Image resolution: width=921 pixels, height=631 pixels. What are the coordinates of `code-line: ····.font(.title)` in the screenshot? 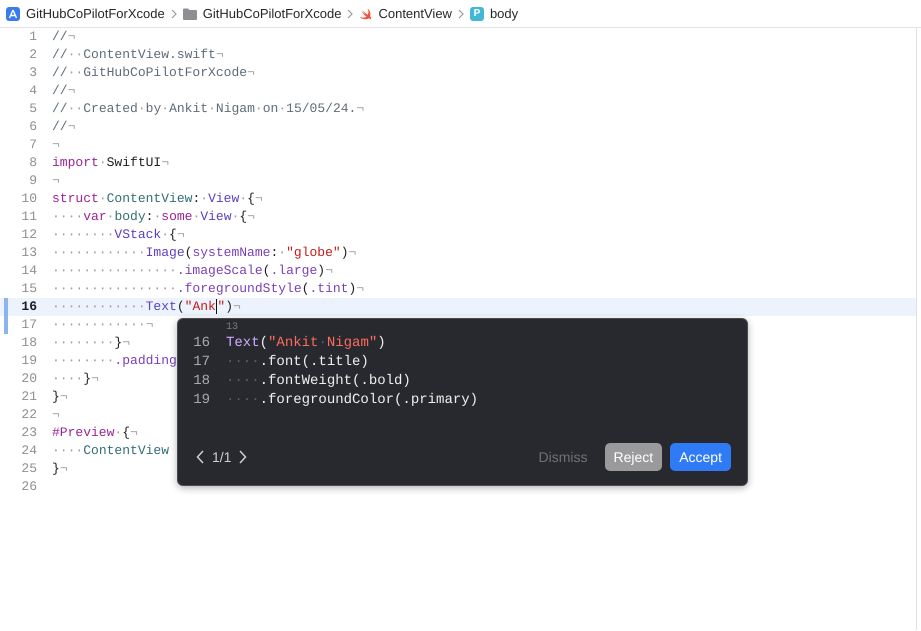 It's located at (297, 362).